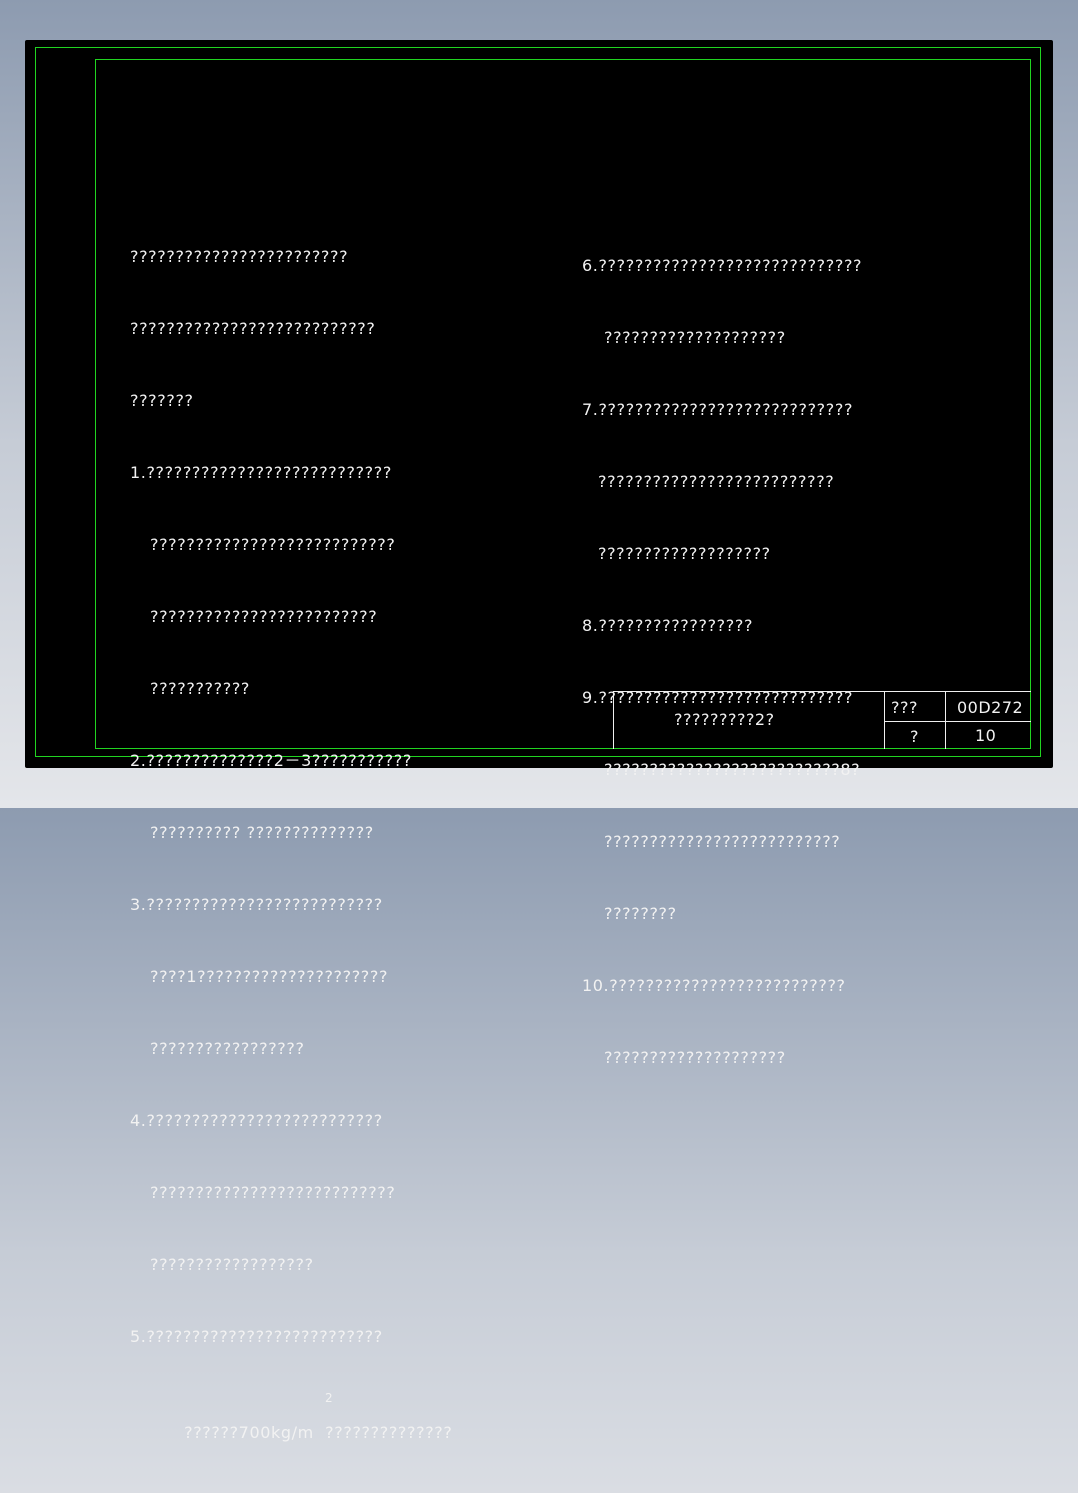  I want to click on title-block-divider, so click(957, 721).